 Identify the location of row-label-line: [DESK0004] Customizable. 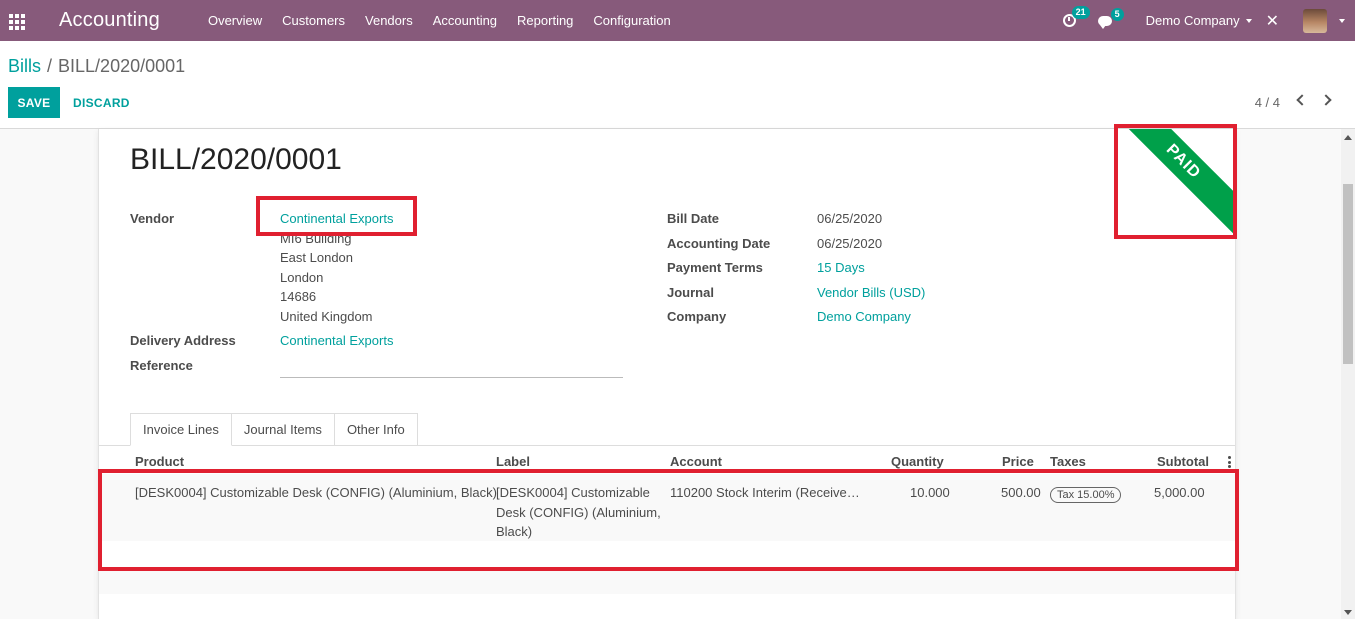
(573, 492).